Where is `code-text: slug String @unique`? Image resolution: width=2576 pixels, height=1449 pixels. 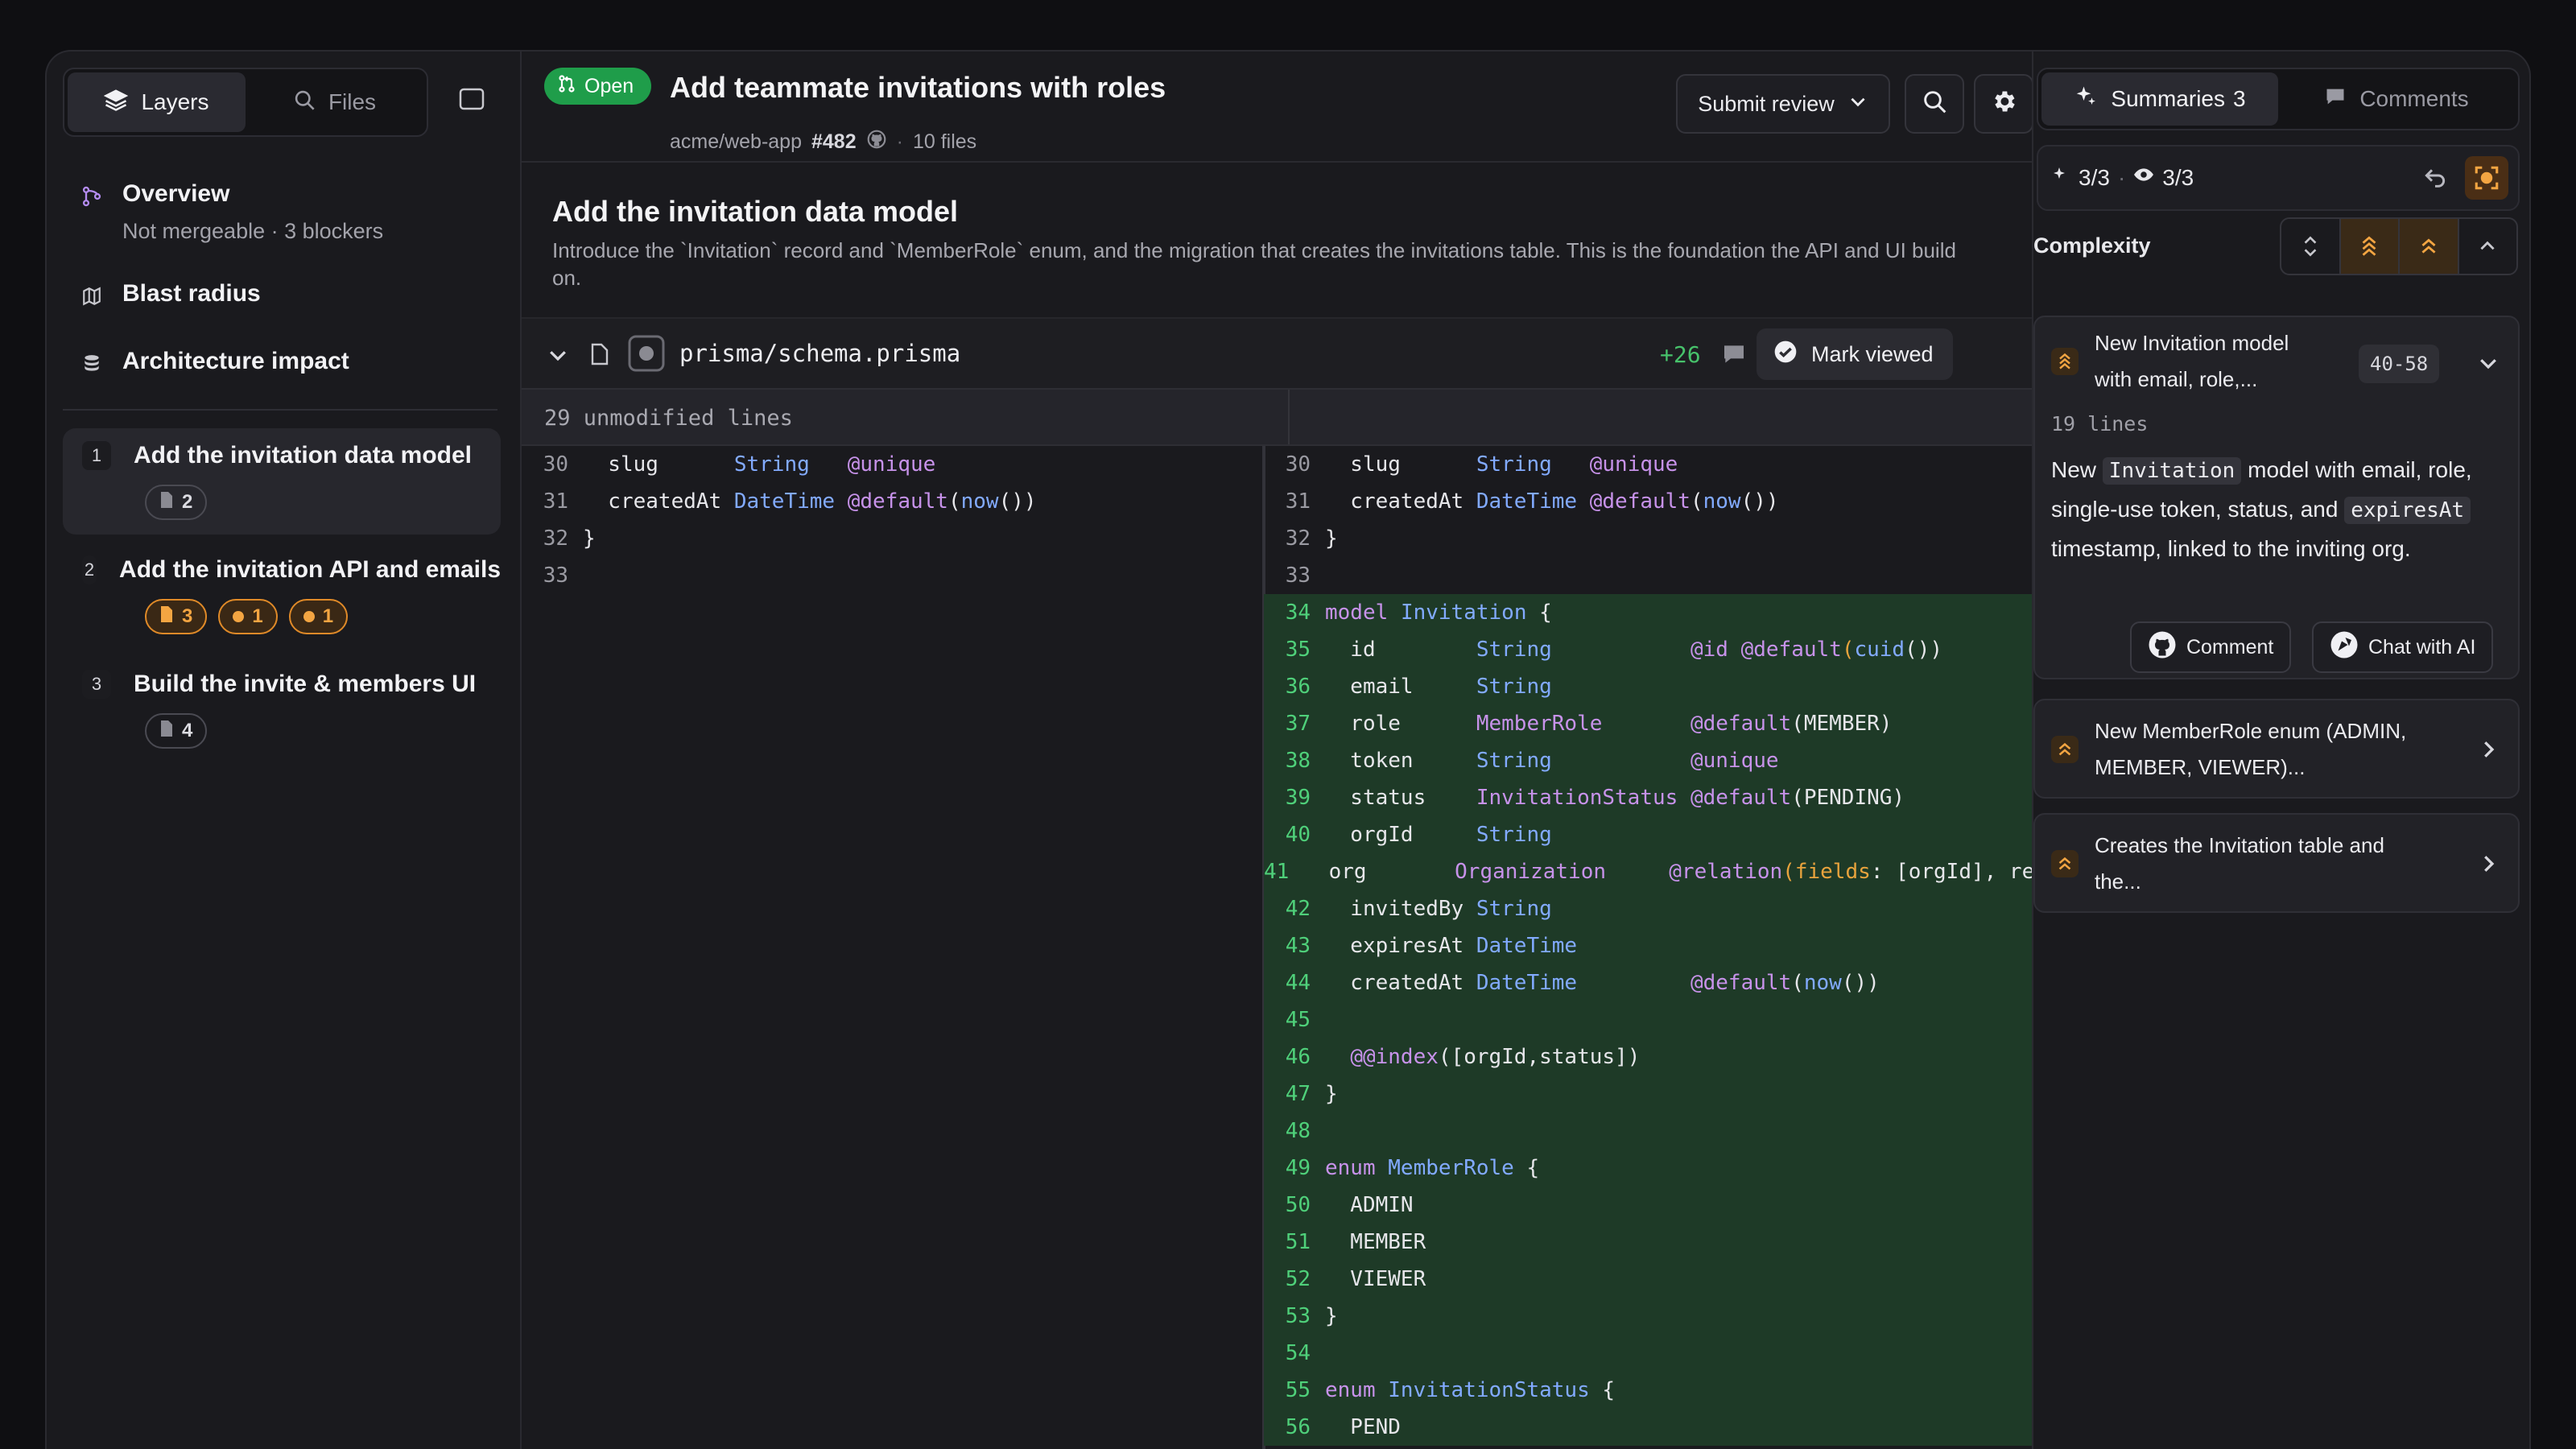
code-text: slug String @unique is located at coordinates (1501, 464).